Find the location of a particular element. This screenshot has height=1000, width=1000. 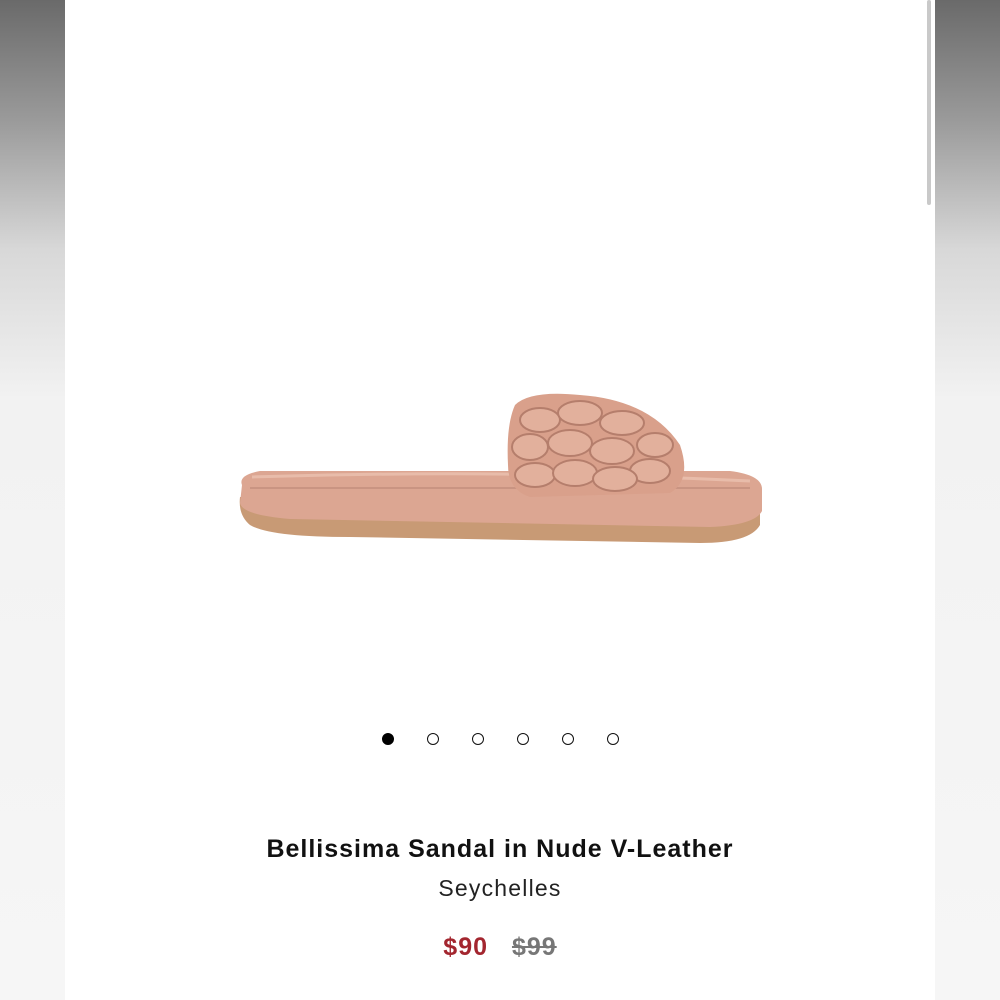

sandal-braided-strap is located at coordinates (596, 445).